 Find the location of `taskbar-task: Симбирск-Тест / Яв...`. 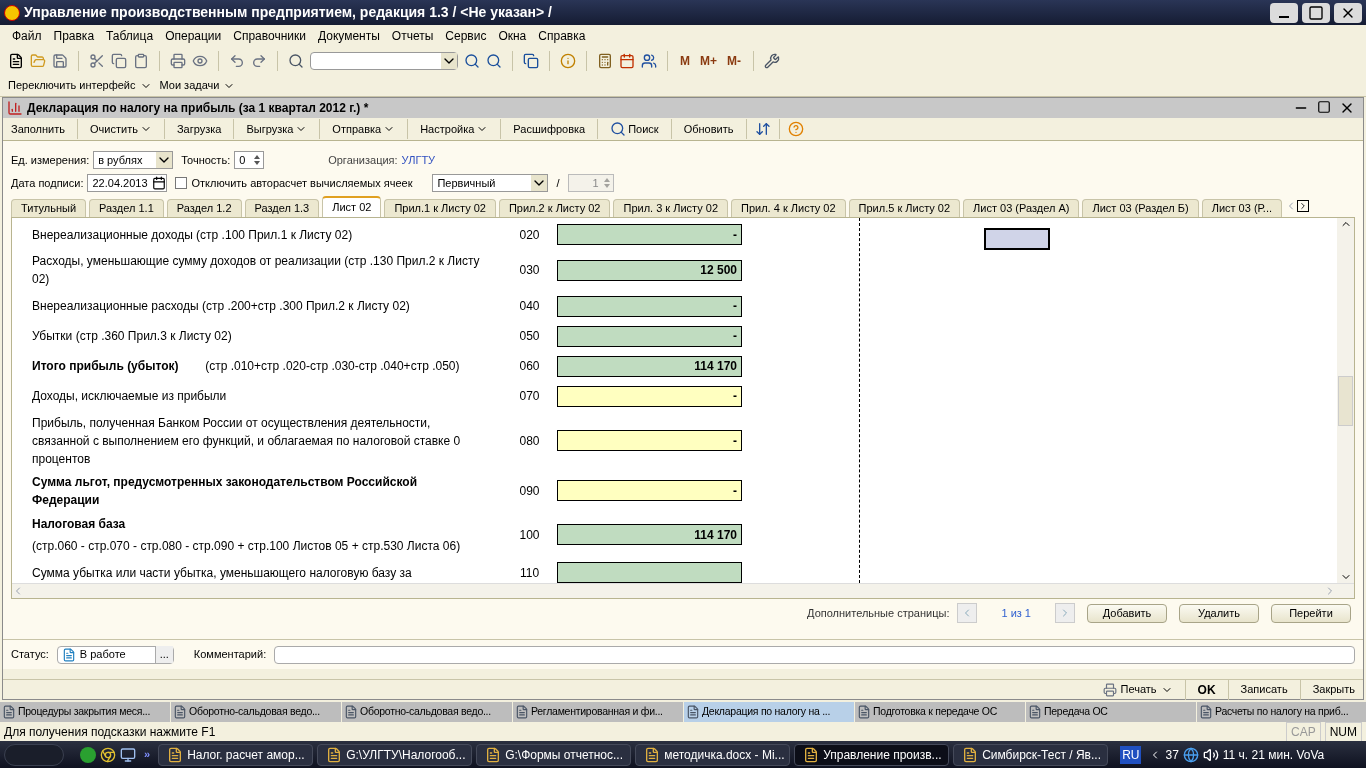

taskbar-task: Симбирск-Тест / Яв... is located at coordinates (1031, 754).